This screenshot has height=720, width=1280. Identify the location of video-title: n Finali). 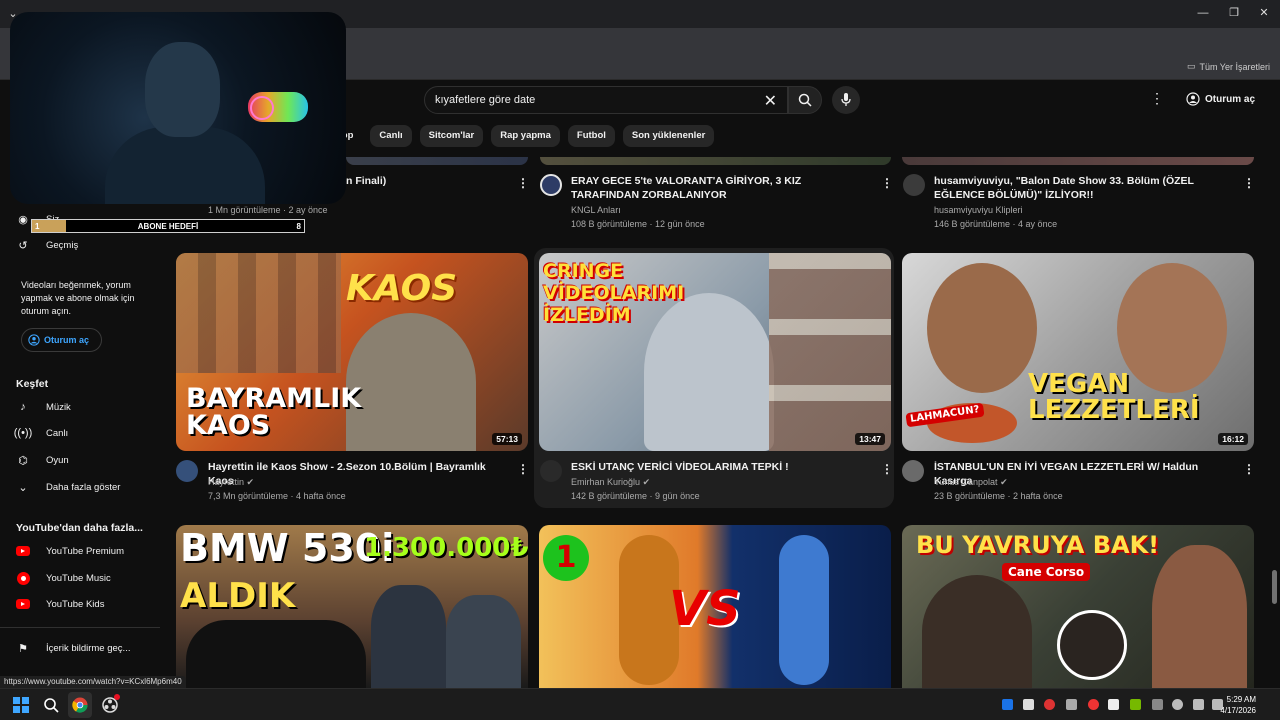
(426, 181).